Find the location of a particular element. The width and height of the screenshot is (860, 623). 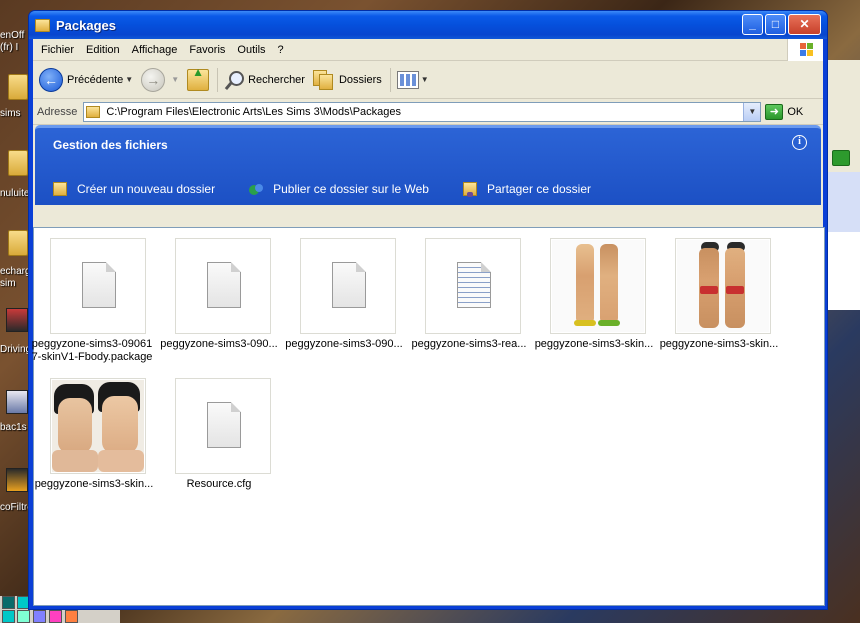

window-controls: _ □ ✕ is located at coordinates (781, 24).